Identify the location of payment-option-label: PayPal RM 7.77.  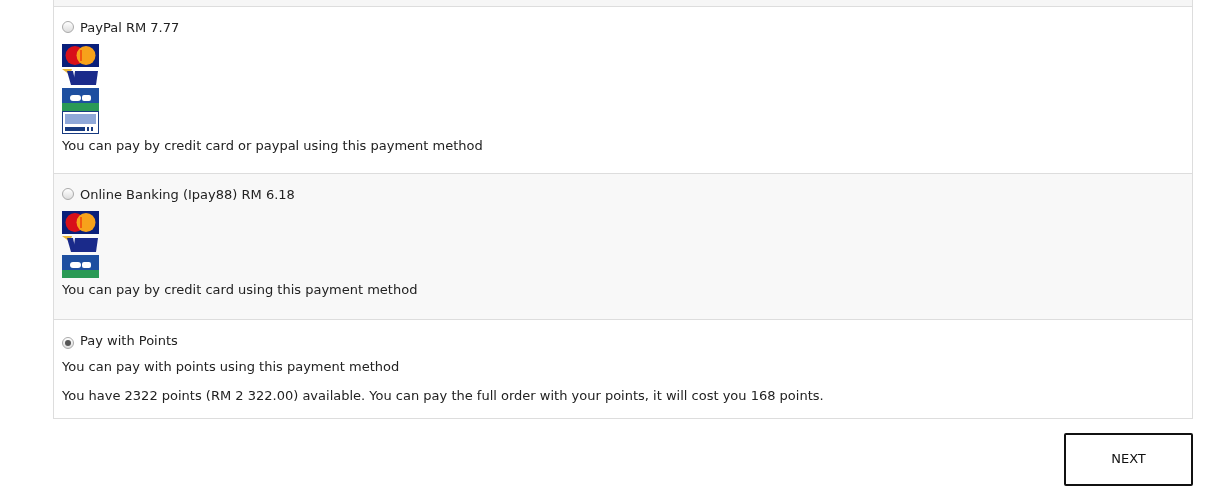
(130, 27).